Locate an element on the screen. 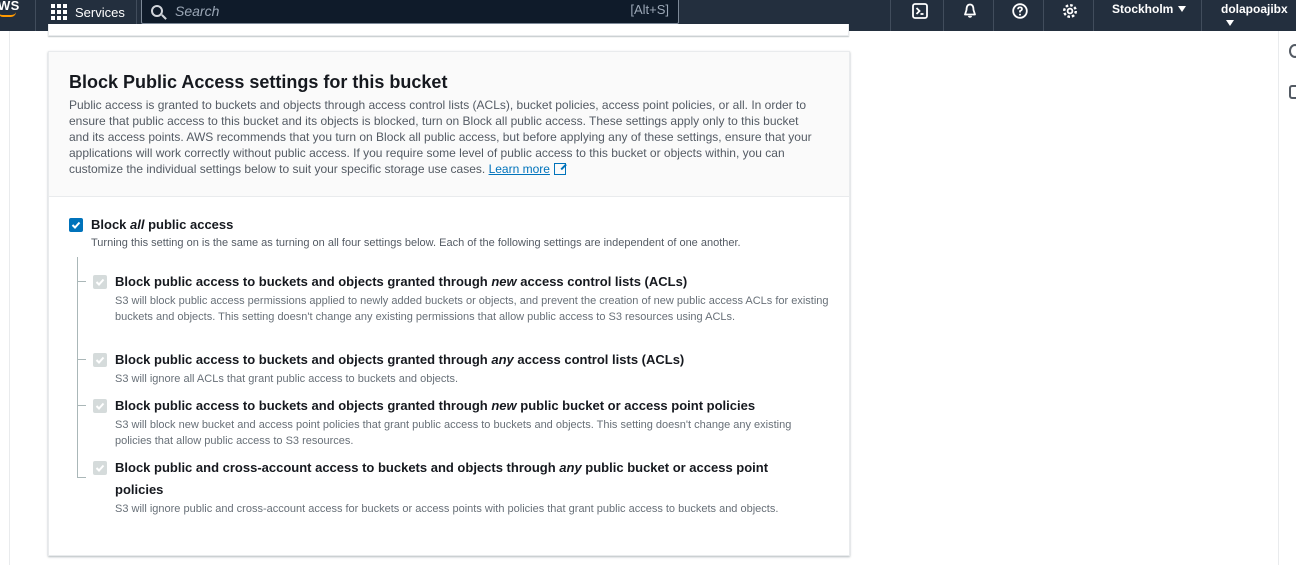 The width and height of the screenshot is (1296, 565). block-all-label: Block all public access is located at coordinates (162, 225).